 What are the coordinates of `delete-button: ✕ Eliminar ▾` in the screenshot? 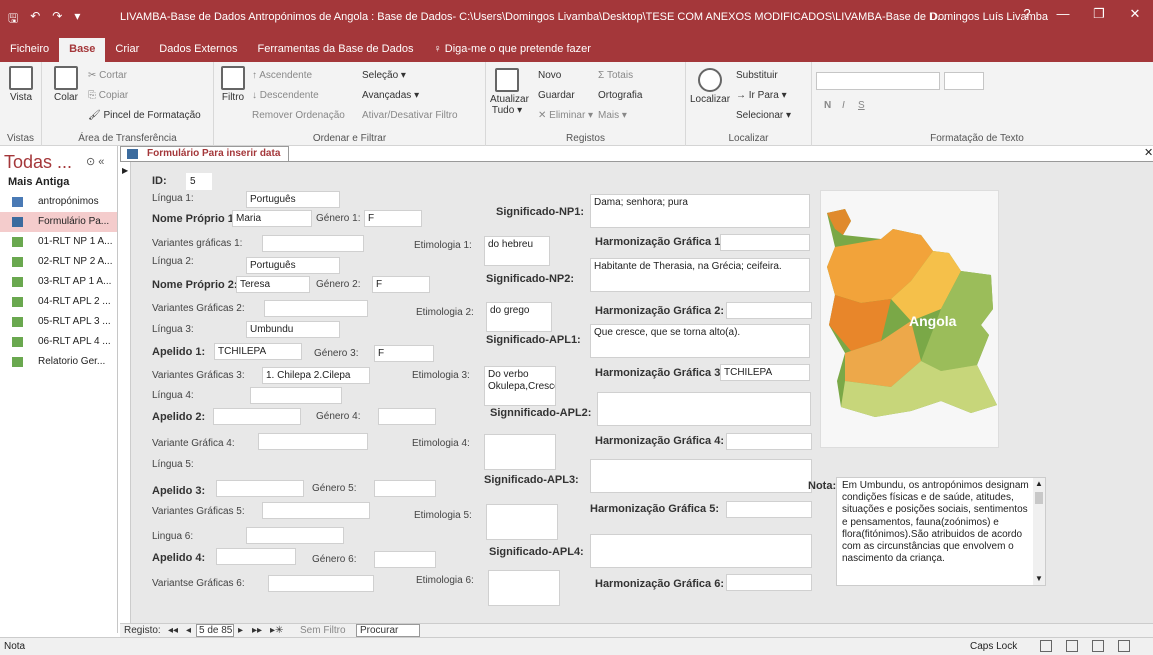 It's located at (565, 115).